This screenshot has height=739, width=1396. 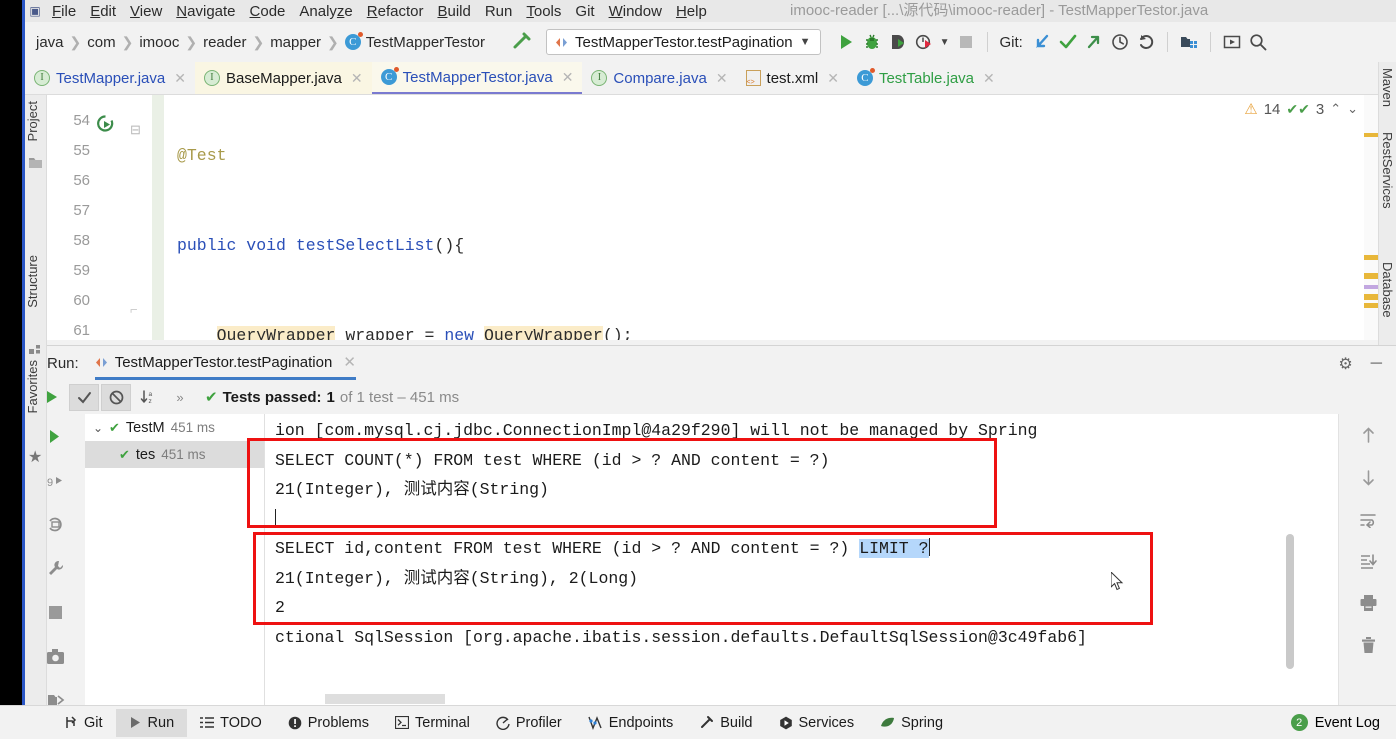 What do you see at coordinates (135, 130) in the screenshot?
I see `fold-collapse-icon: ⊟` at bounding box center [135, 130].